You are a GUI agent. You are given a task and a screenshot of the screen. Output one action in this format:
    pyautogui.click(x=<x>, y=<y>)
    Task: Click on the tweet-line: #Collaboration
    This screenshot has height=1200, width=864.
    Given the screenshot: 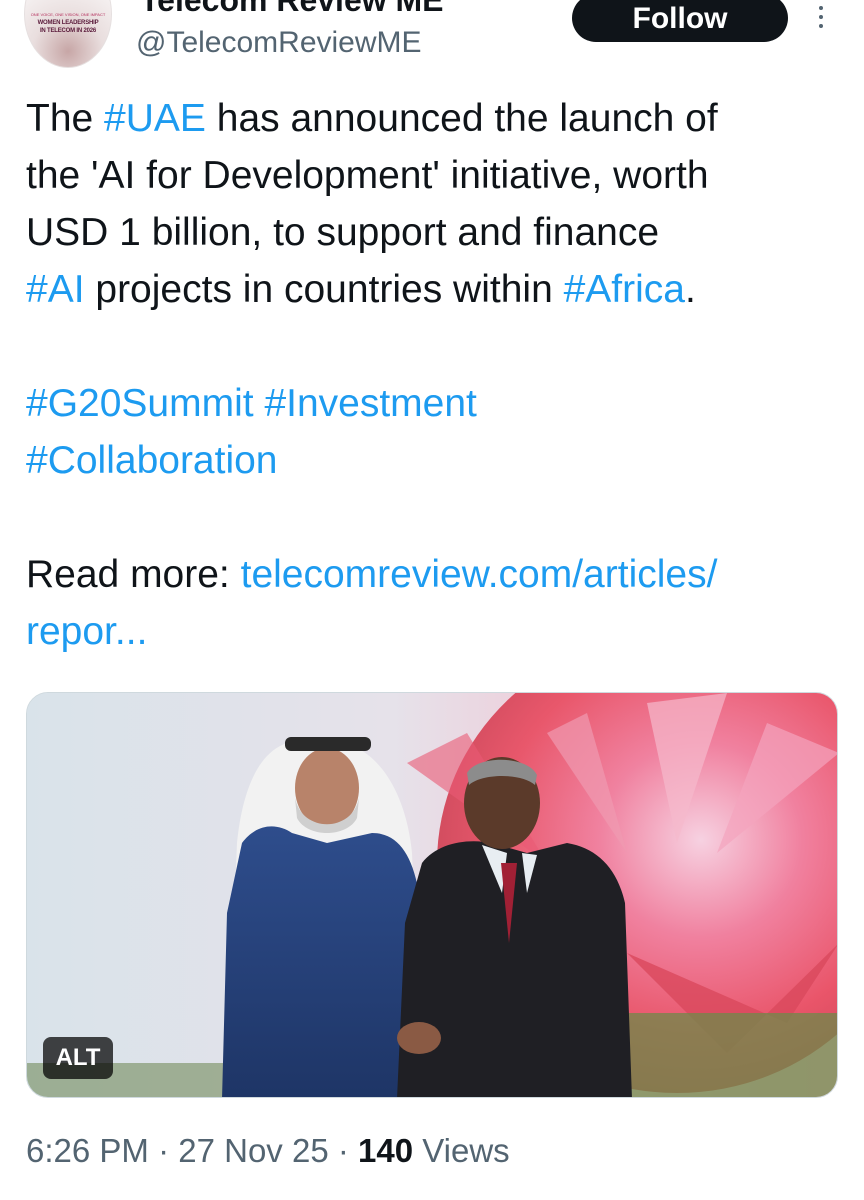 What is the action you would take?
    pyautogui.click(x=436, y=460)
    